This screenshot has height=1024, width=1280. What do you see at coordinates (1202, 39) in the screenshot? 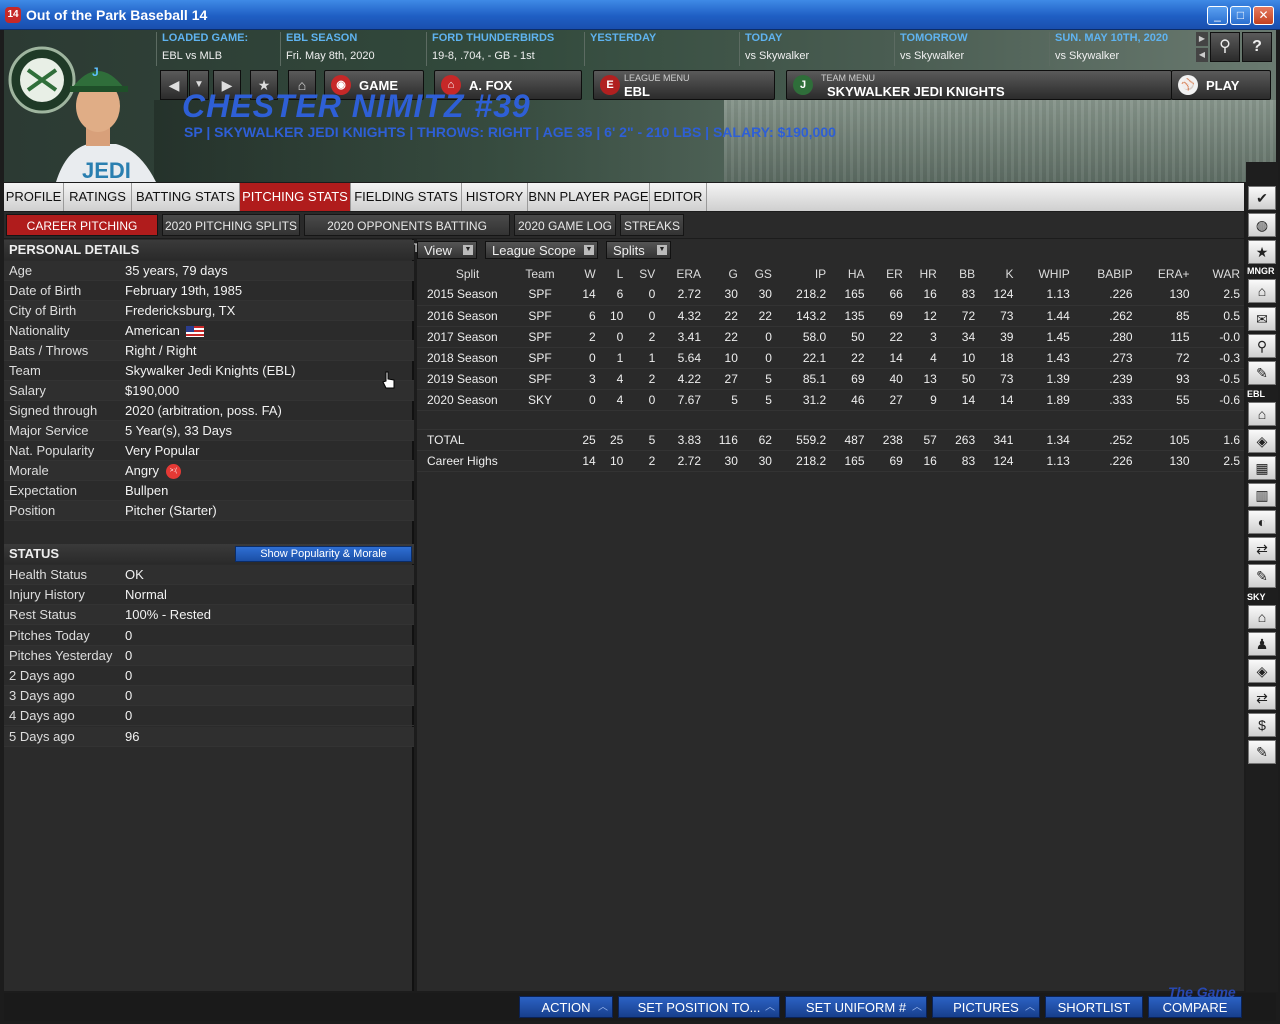
I see `scroll-right-icon: ▶` at bounding box center [1202, 39].